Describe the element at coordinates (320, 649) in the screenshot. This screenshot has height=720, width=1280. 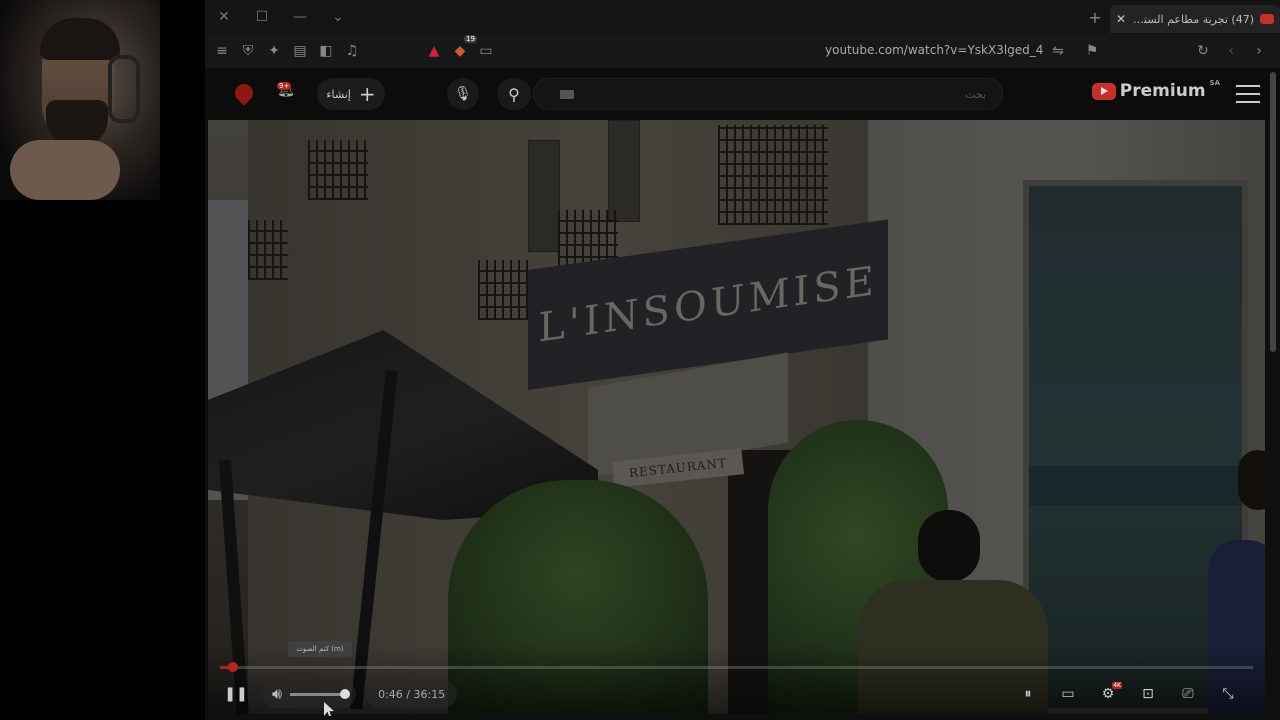
I see `mute-tooltip: كتم الصوت (m)` at that location.